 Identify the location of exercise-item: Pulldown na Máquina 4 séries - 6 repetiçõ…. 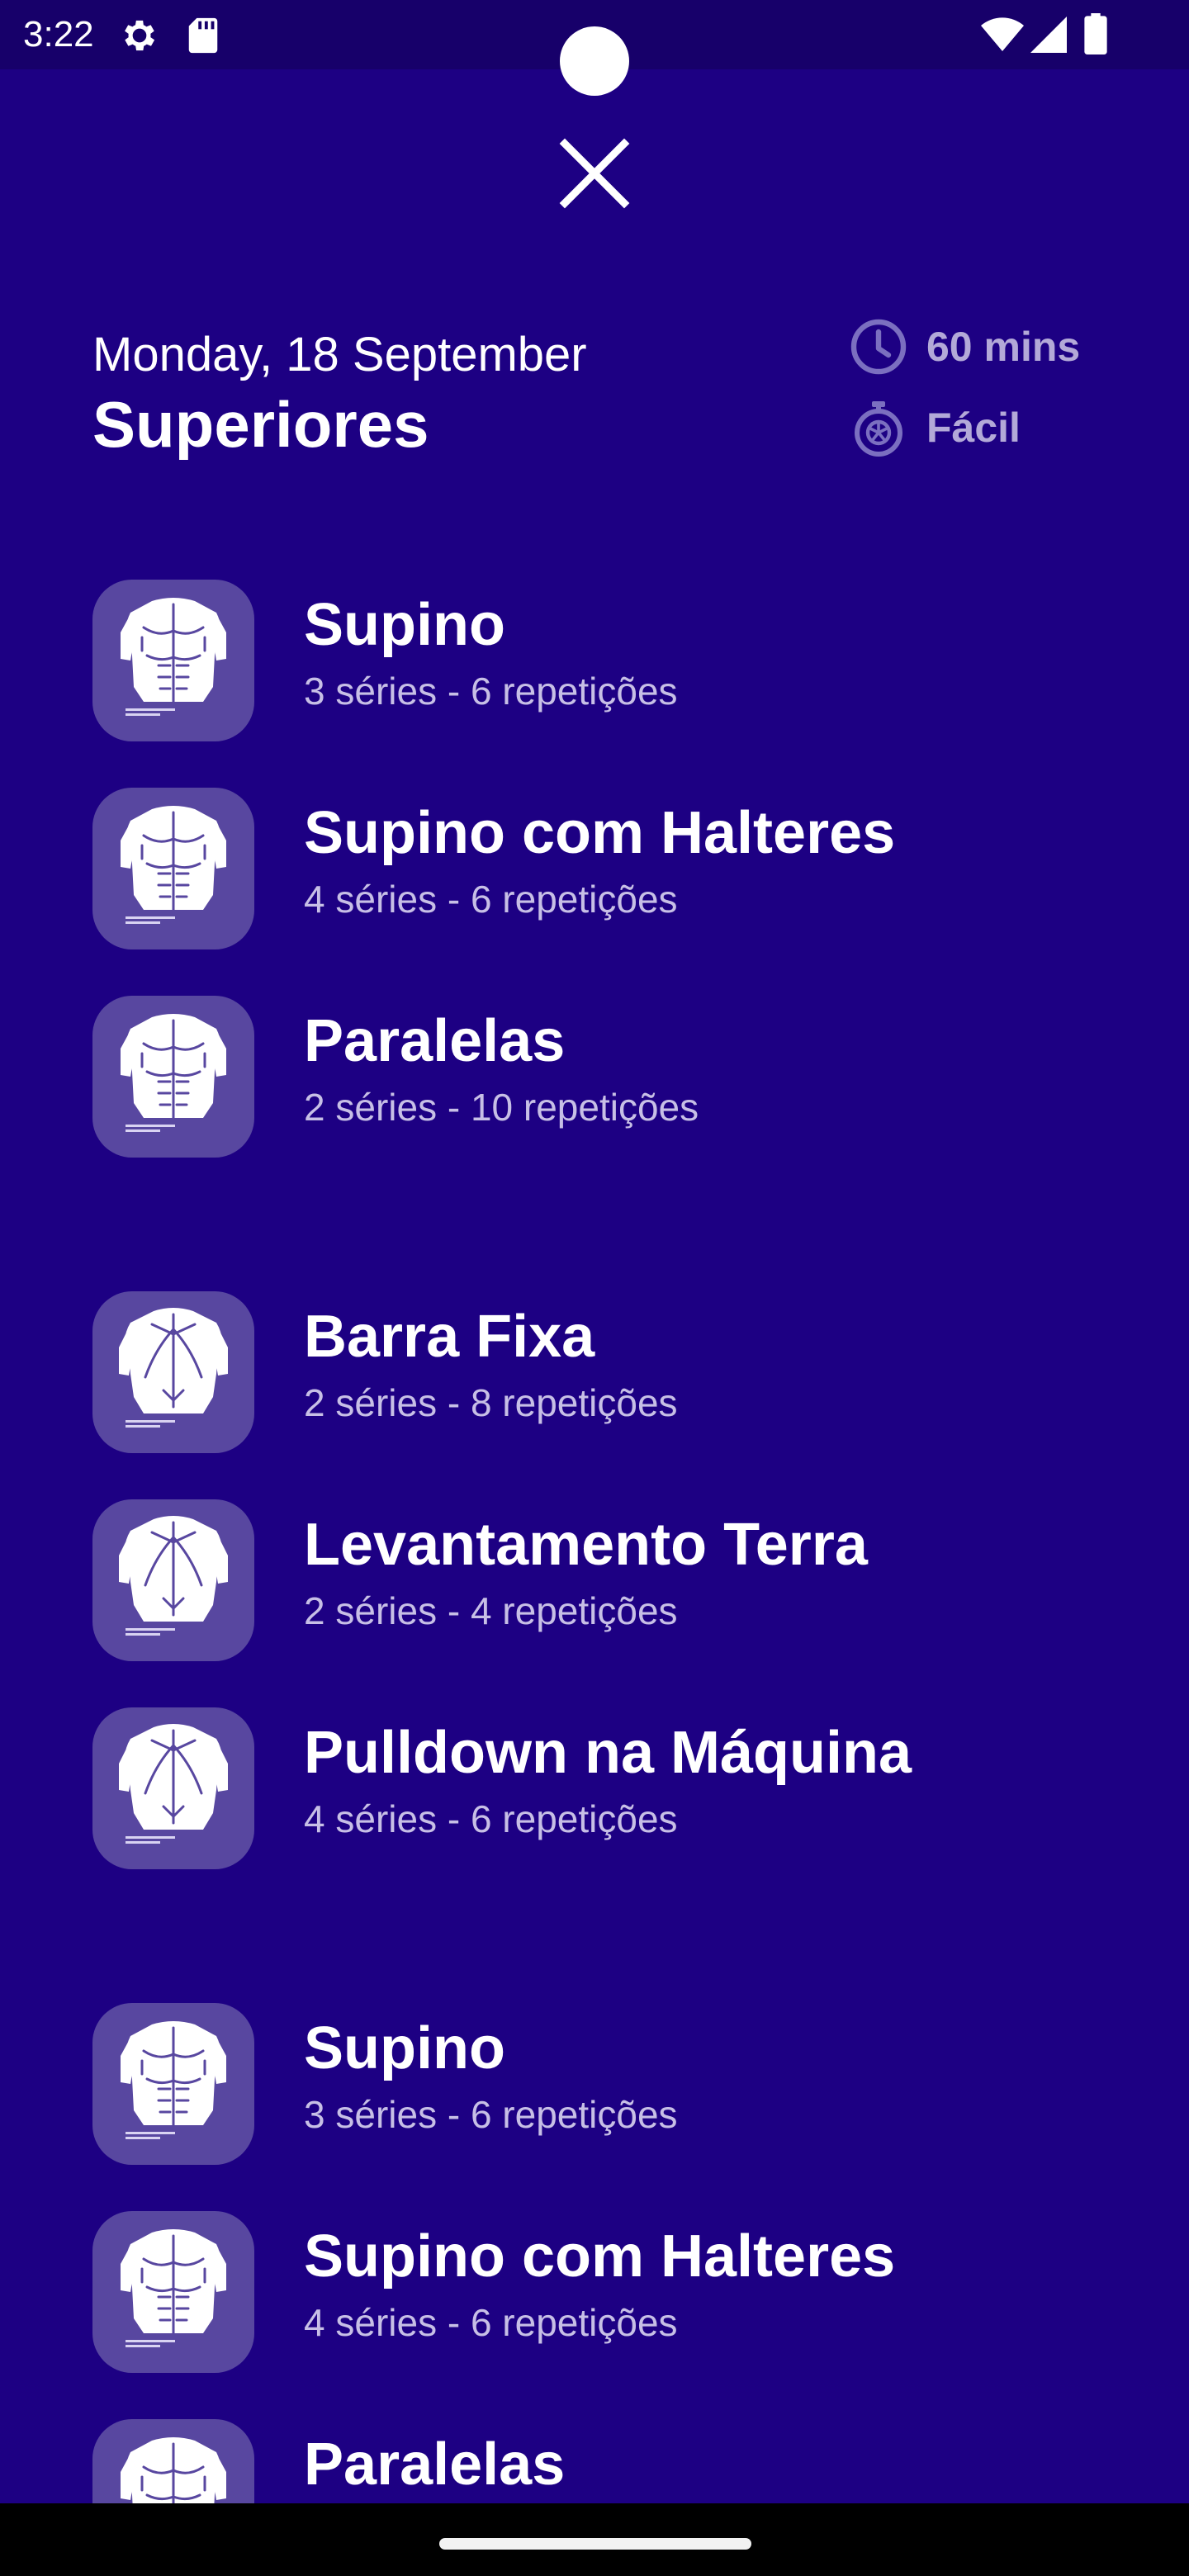
(594, 1788).